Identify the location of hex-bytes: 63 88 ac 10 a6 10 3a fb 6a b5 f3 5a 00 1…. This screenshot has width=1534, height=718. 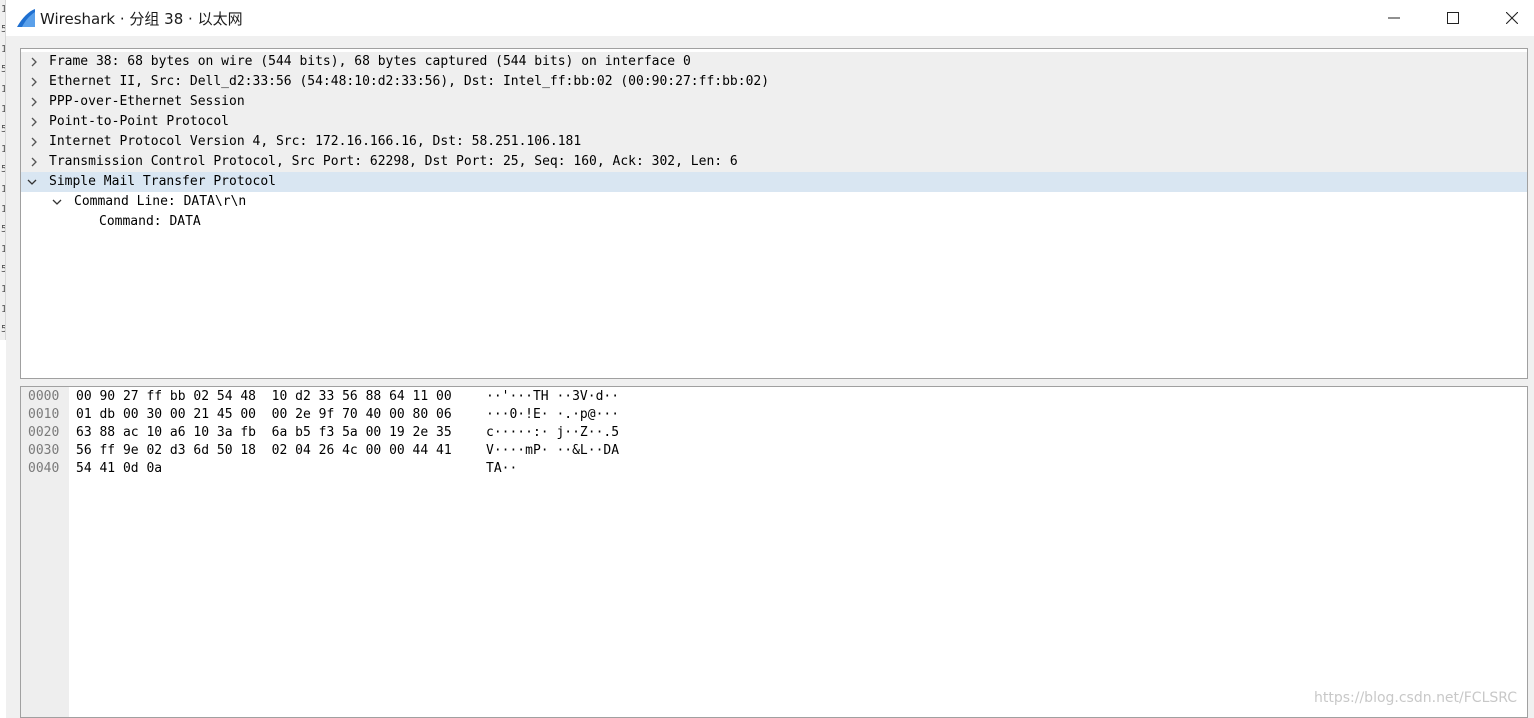
(264, 433).